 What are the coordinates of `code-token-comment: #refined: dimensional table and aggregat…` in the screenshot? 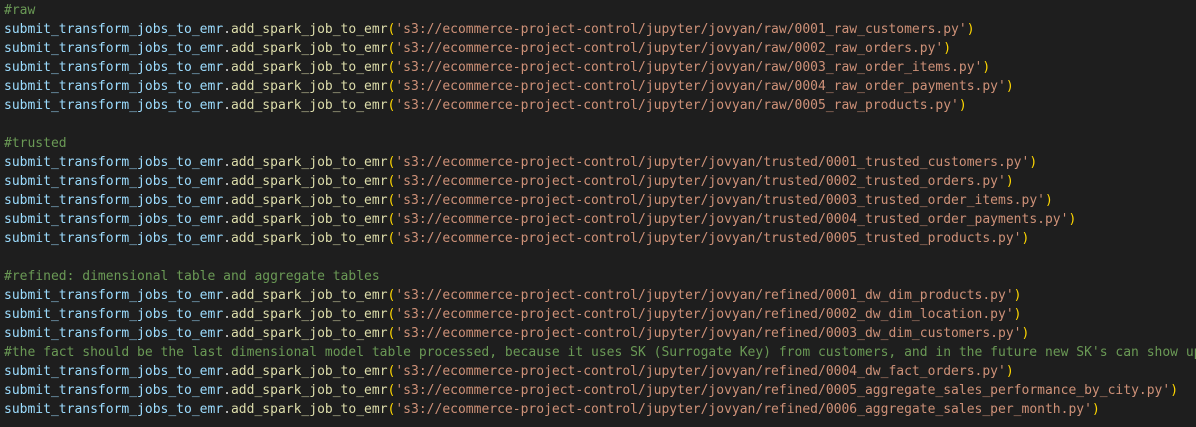 It's located at (192, 276).